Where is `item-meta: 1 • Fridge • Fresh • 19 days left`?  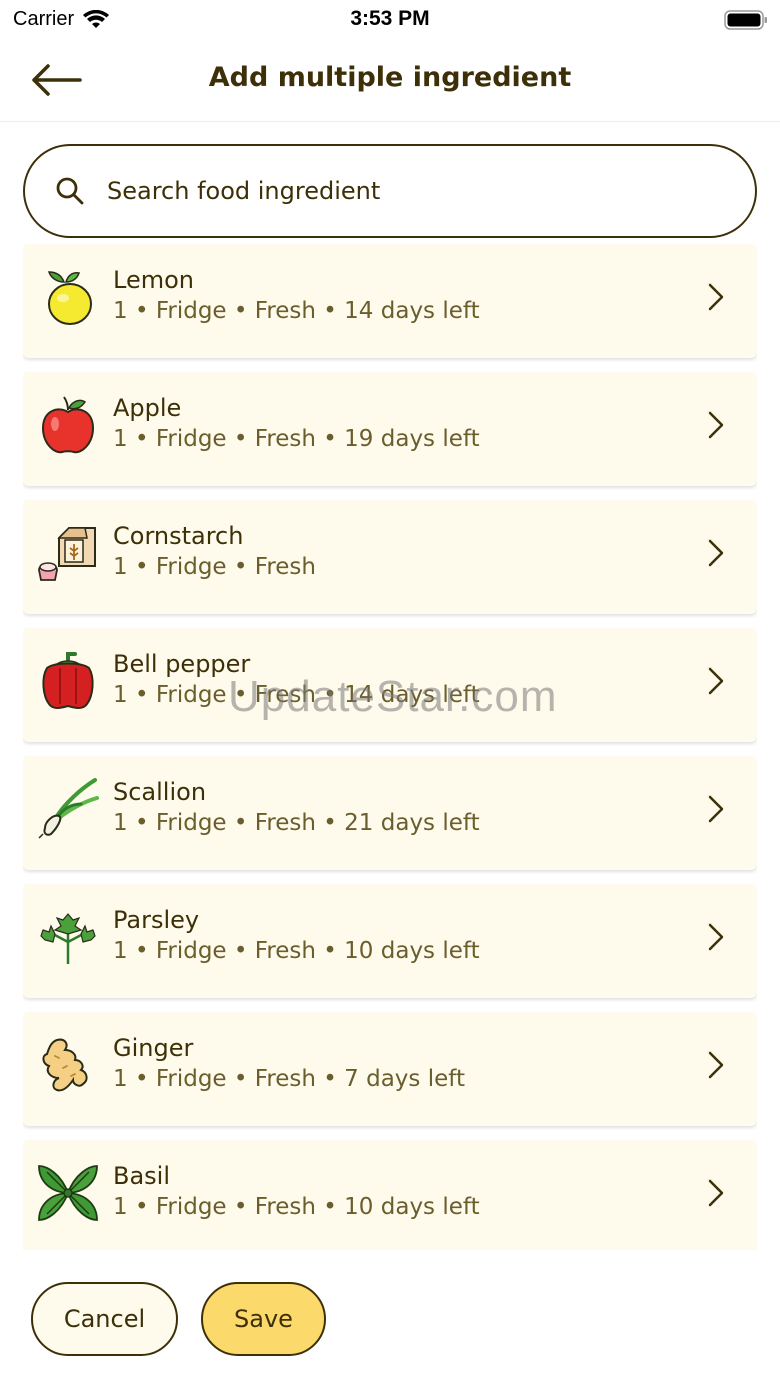
item-meta: 1 • Fridge • Fresh • 19 days left is located at coordinates (296, 439).